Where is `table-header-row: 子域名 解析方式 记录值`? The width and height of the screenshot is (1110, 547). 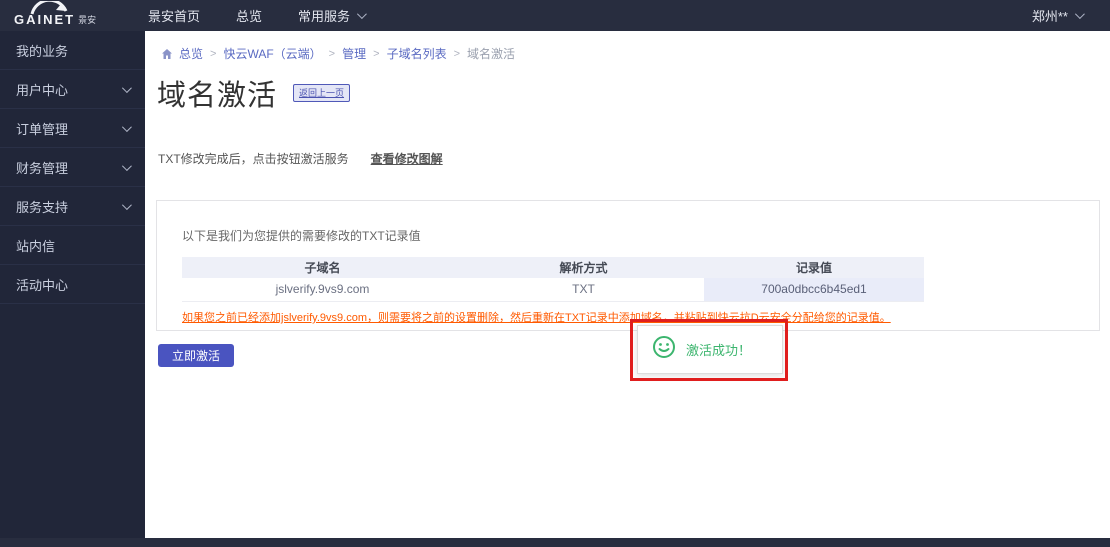 table-header-row: 子域名 解析方式 记录值 is located at coordinates (553, 267).